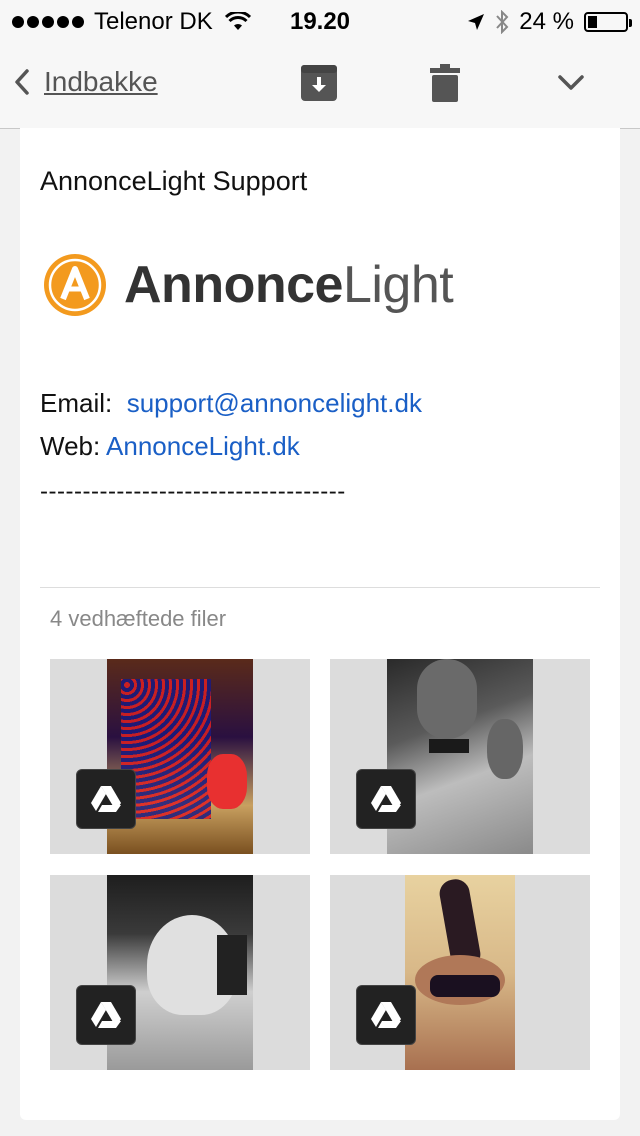 Image resolution: width=640 pixels, height=1136 pixels. What do you see at coordinates (546, 21) in the screenshot?
I see `battery-percent: 24 %` at bounding box center [546, 21].